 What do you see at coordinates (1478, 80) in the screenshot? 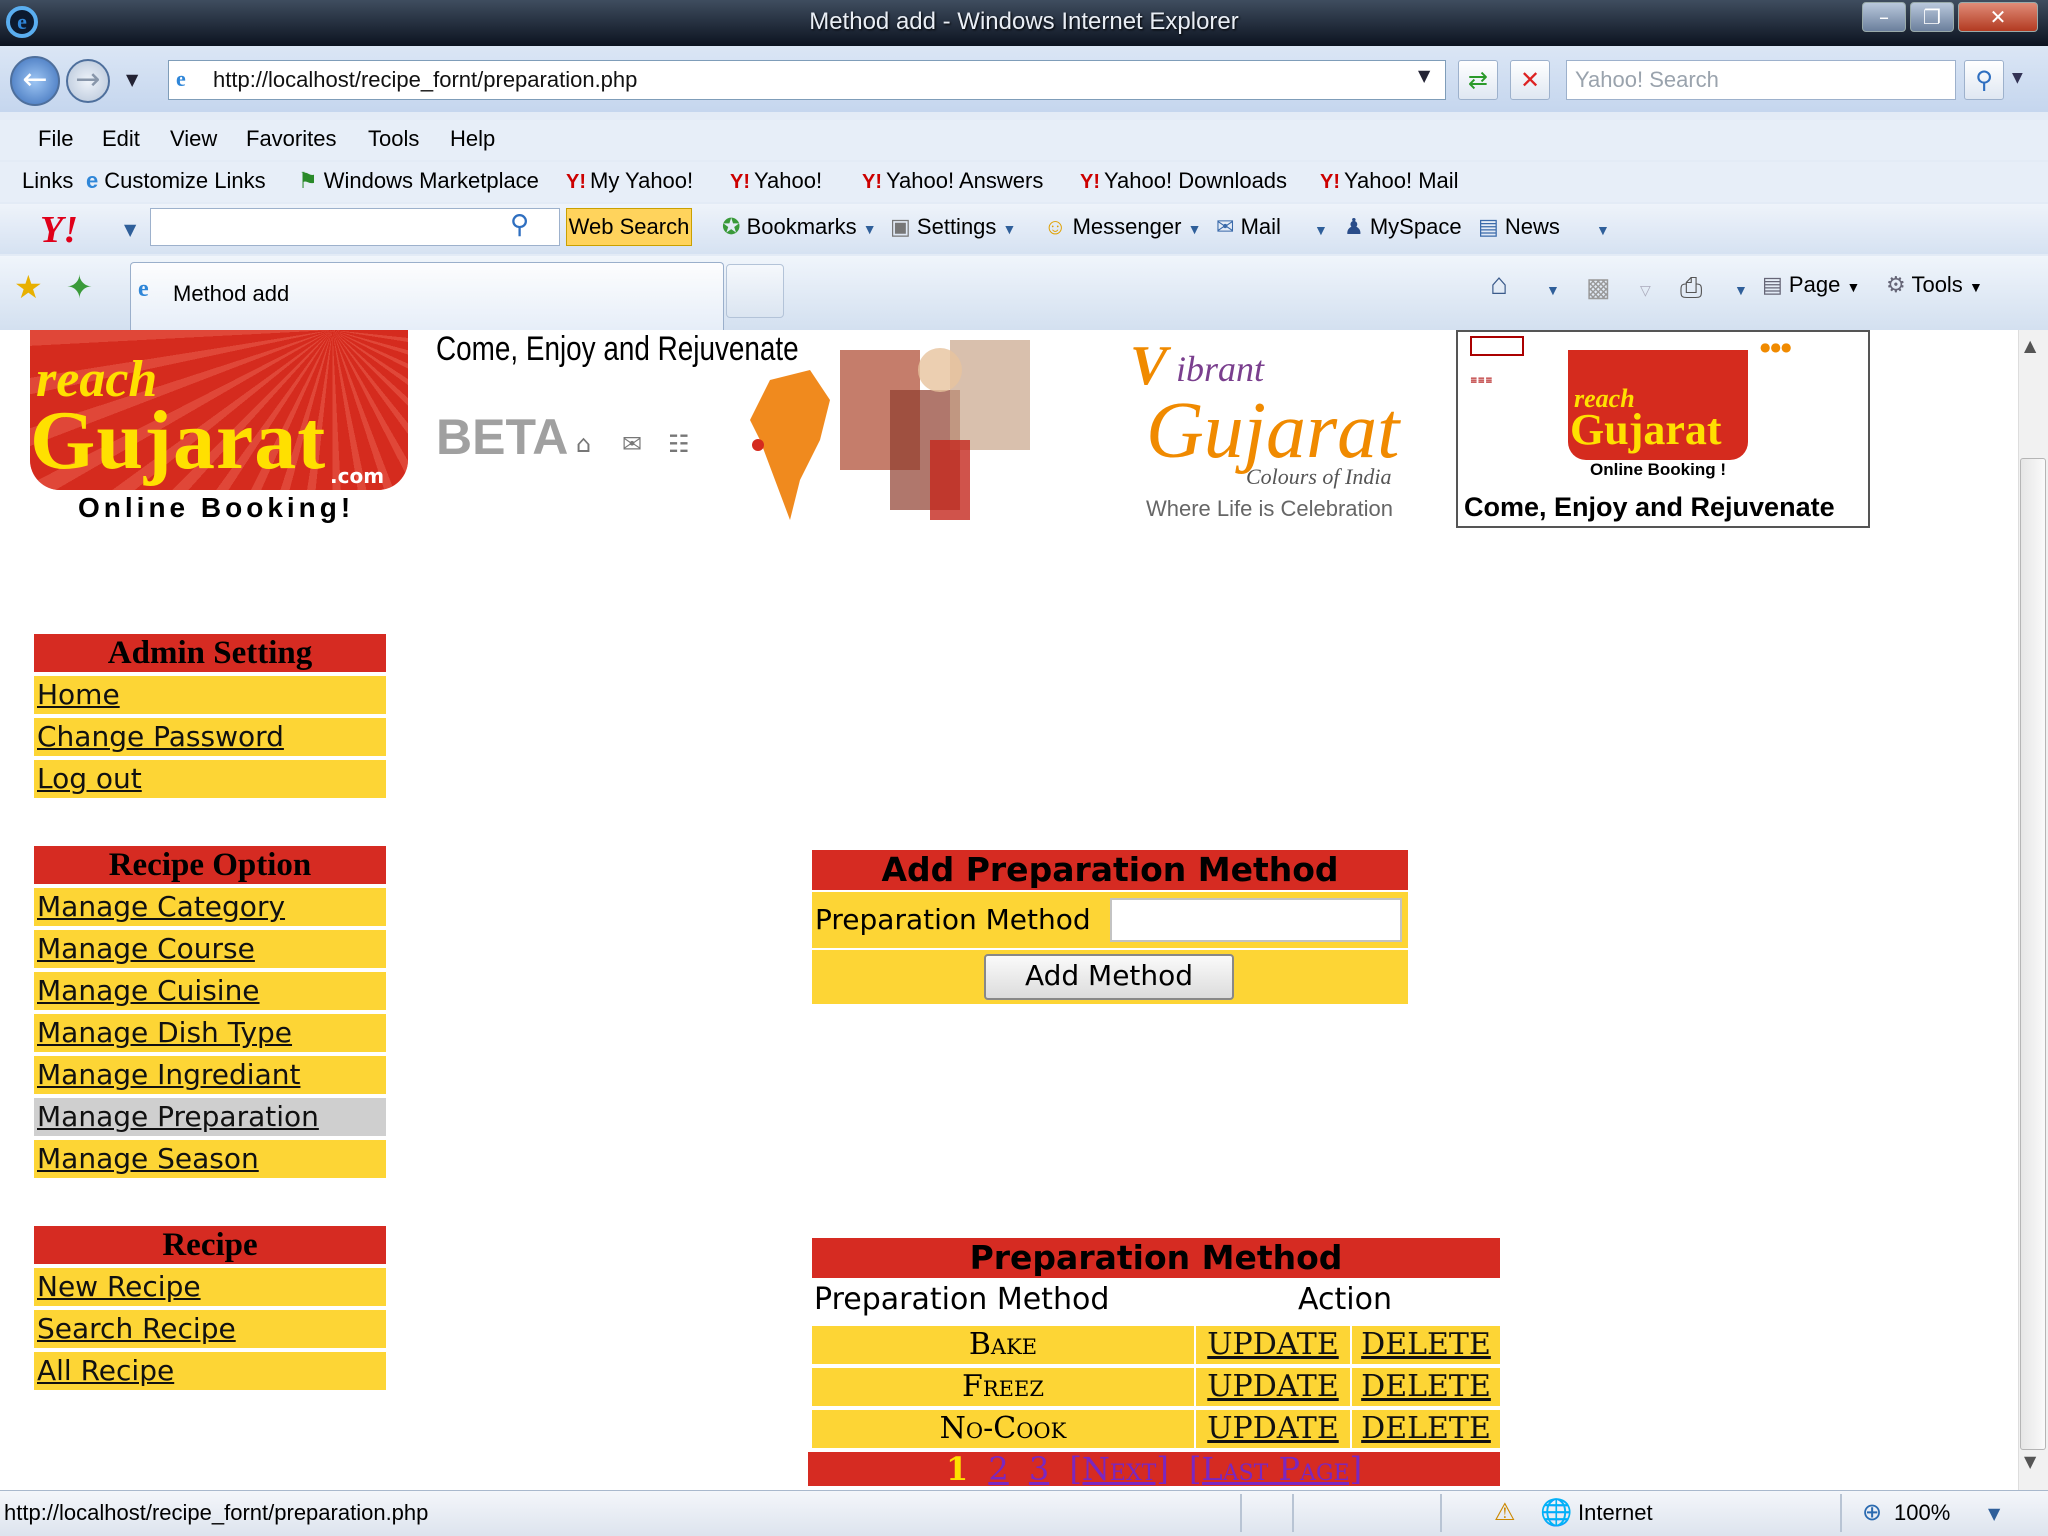
I see `refresh-button: ⇄` at bounding box center [1478, 80].